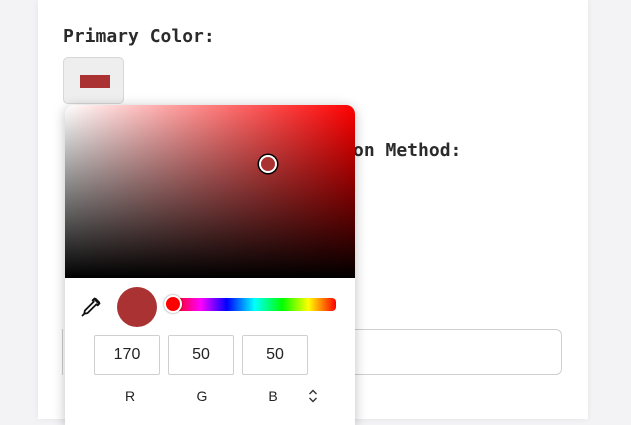 This screenshot has height=425, width=631. I want to click on hue-thumb, so click(173, 304).